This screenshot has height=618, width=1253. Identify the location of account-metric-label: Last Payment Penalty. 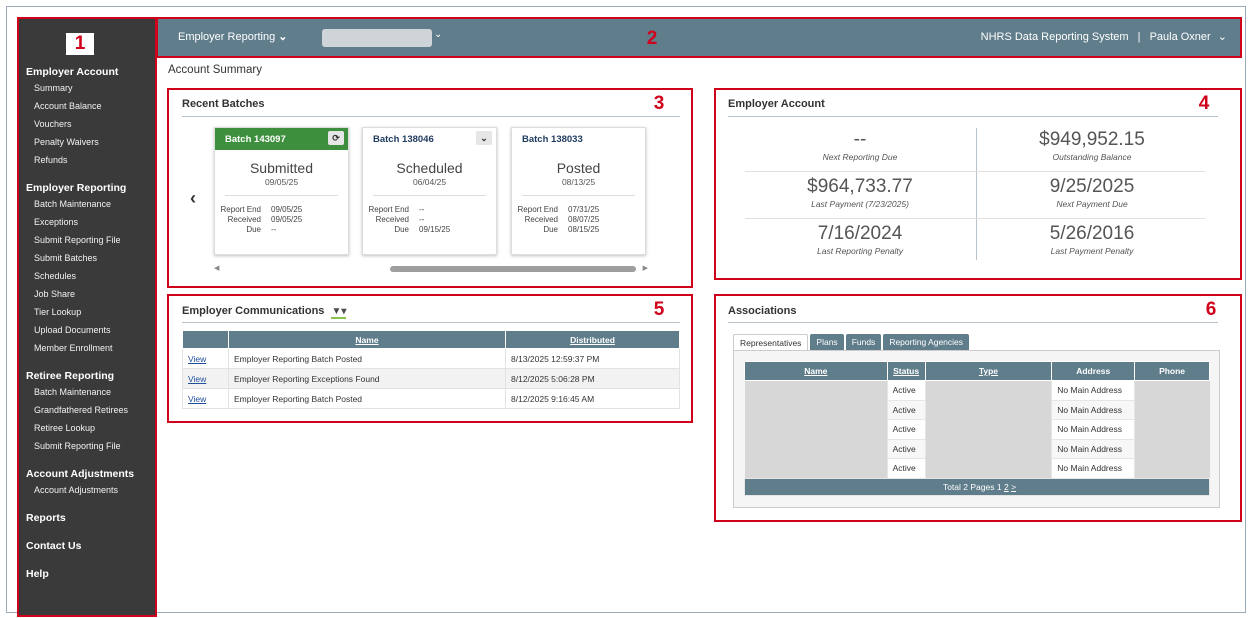
(1092, 251).